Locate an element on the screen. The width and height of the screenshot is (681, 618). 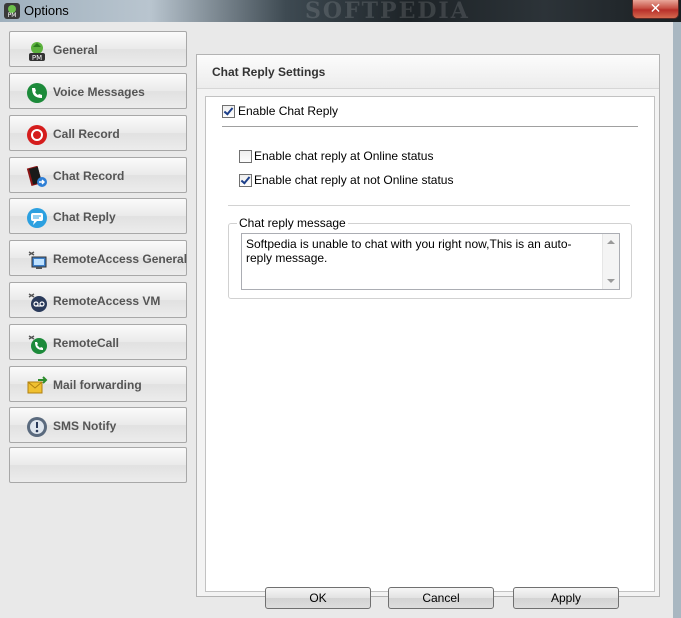
sidebar-item-sms-notify: SMS Notify is located at coordinates (98, 425).